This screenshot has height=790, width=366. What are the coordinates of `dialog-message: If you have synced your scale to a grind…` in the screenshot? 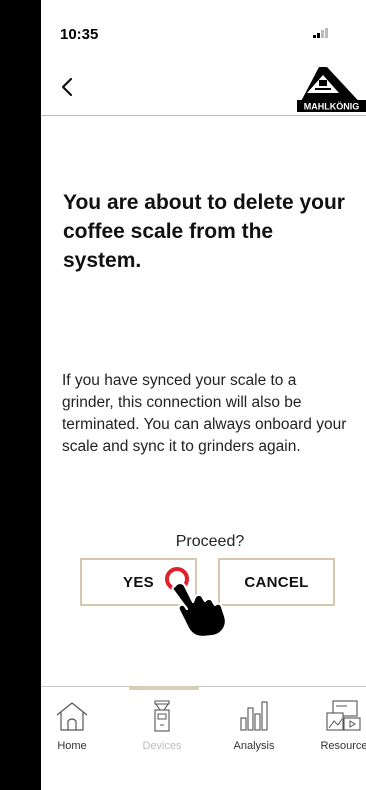 It's located at (204, 413).